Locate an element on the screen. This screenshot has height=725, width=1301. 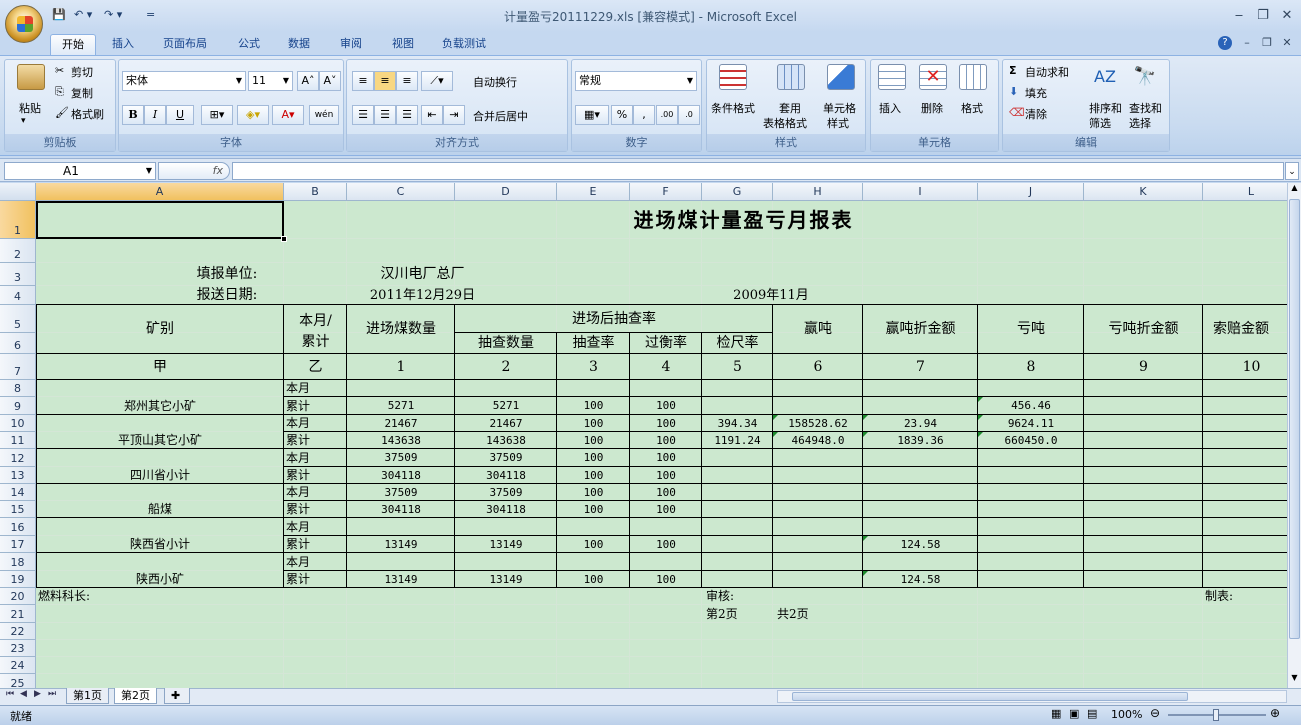
cut-button: 剪切 is located at coordinates (82, 72).